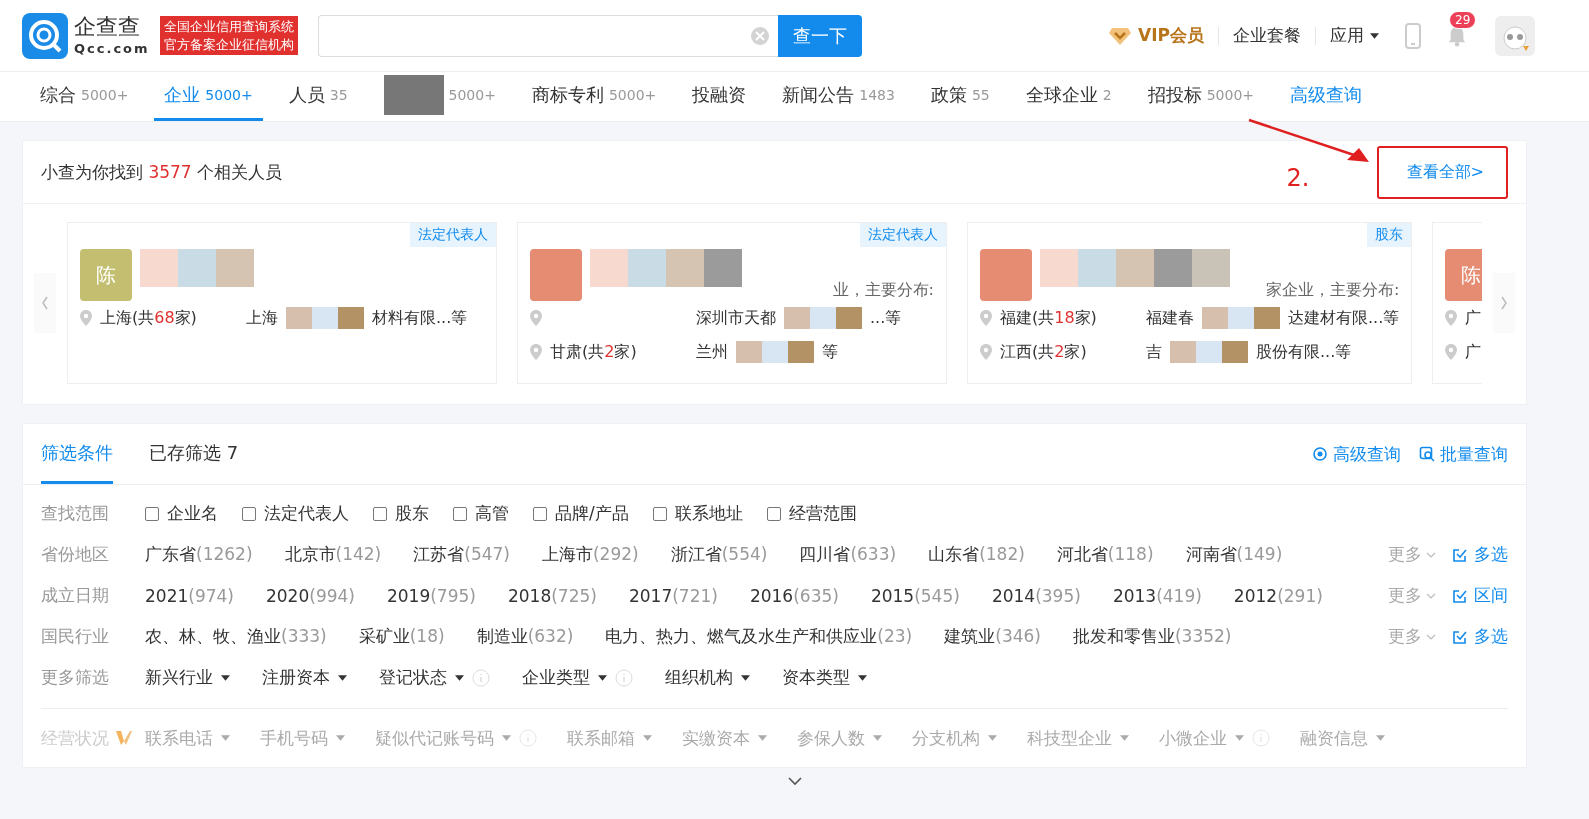 The width and height of the screenshot is (1589, 819). Describe the element at coordinates (112, 48) in the screenshot. I see `logo-domain: Qcc.com` at that location.